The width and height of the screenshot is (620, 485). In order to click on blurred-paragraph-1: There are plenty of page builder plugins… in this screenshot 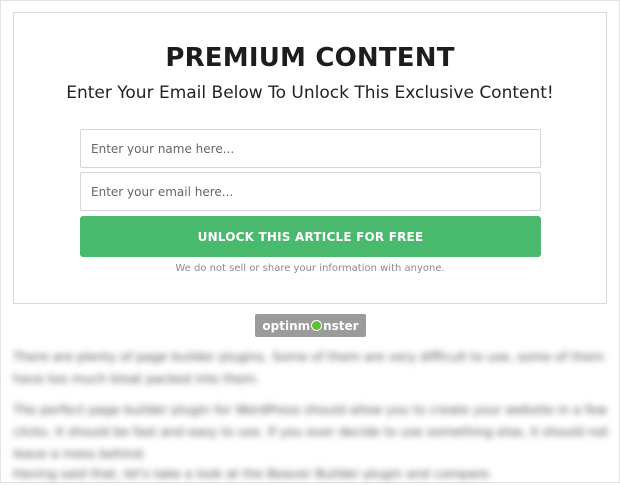, I will do `click(308, 367)`.